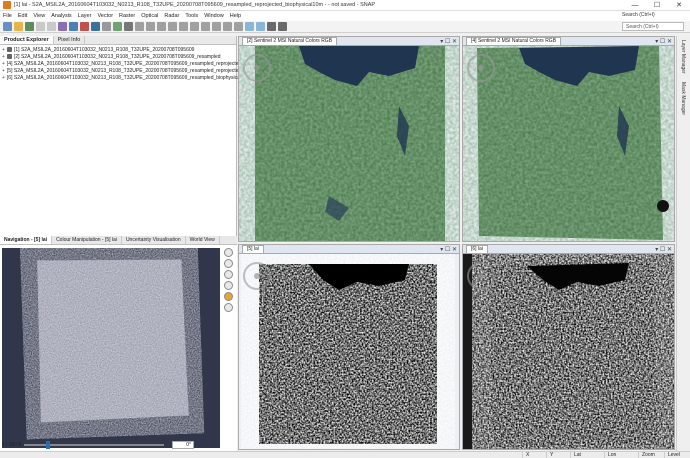 This screenshot has width=690, height=458. What do you see at coordinates (61, 16) in the screenshot?
I see `menu-analysis: Analysis` at bounding box center [61, 16].